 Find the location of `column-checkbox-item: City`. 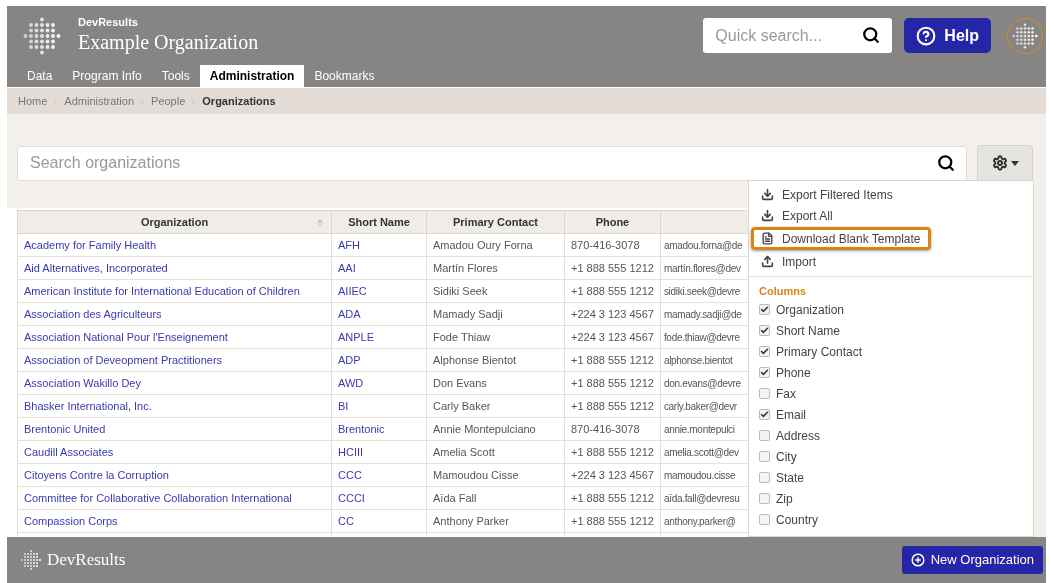

column-checkbox-item: City is located at coordinates (891, 456).